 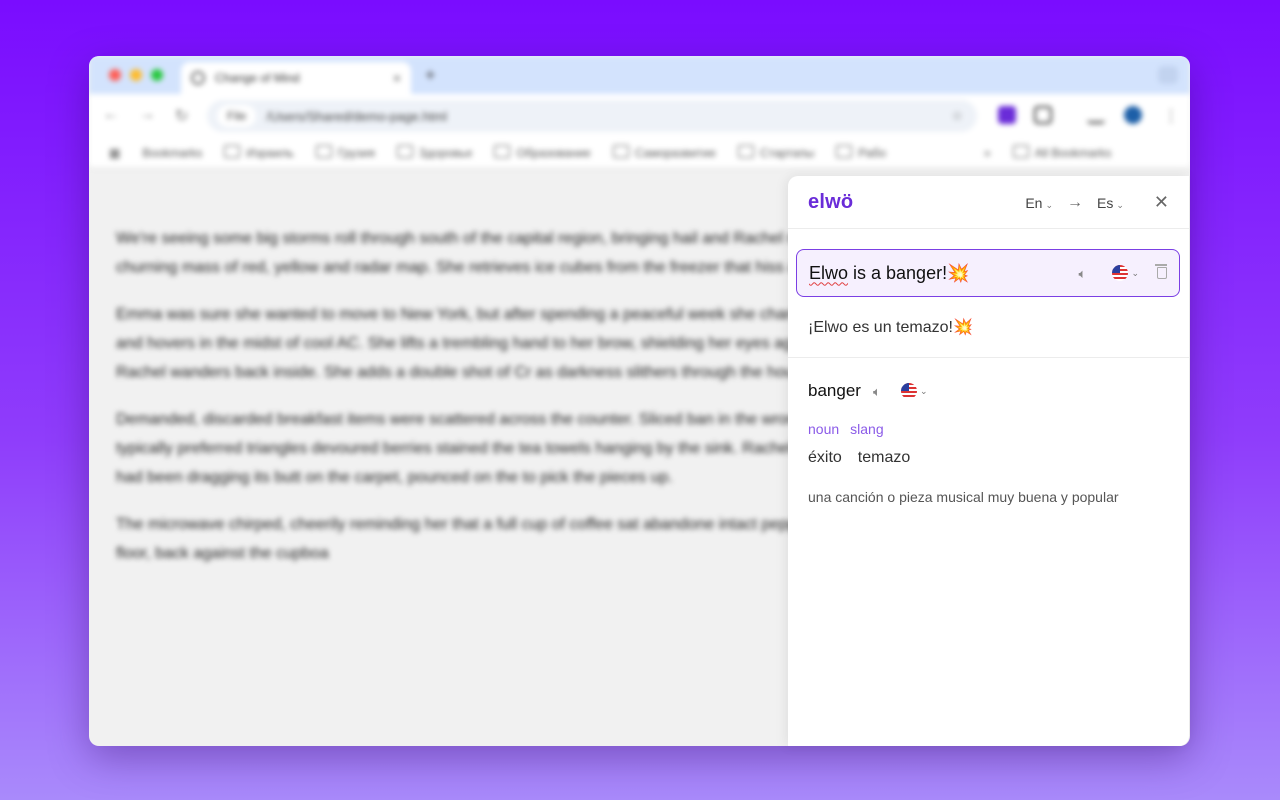 I want to click on minimize-window-button, so click(x=136, y=75).